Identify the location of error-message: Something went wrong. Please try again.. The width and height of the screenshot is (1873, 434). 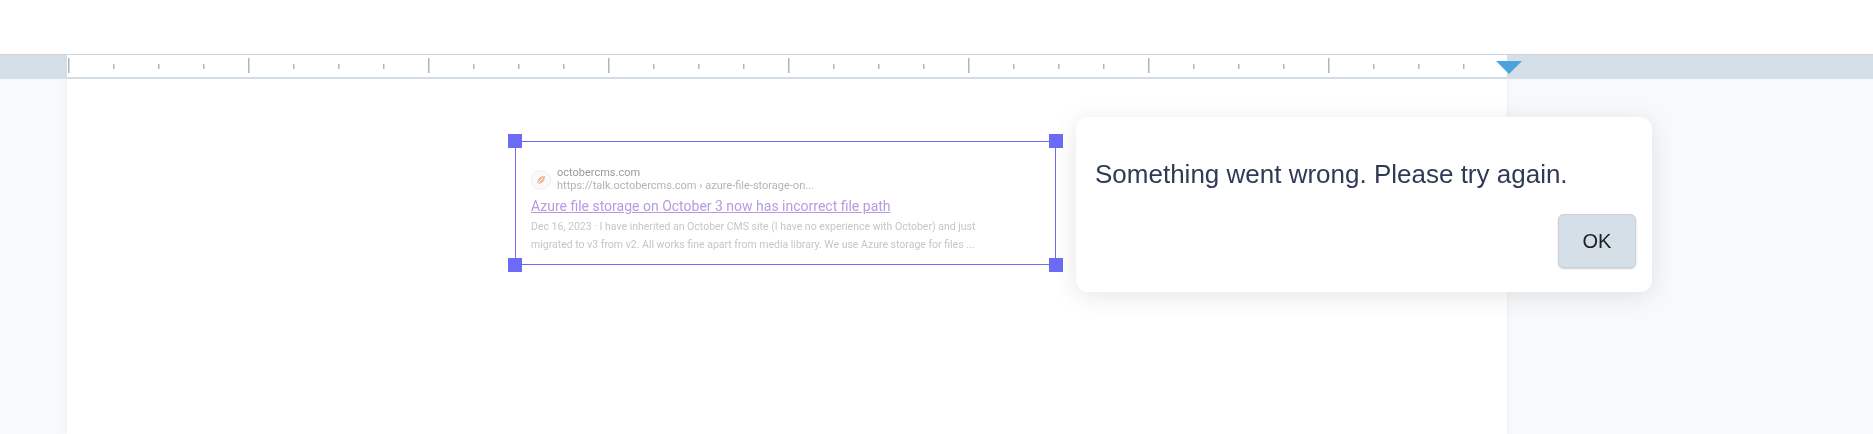
(1332, 174).